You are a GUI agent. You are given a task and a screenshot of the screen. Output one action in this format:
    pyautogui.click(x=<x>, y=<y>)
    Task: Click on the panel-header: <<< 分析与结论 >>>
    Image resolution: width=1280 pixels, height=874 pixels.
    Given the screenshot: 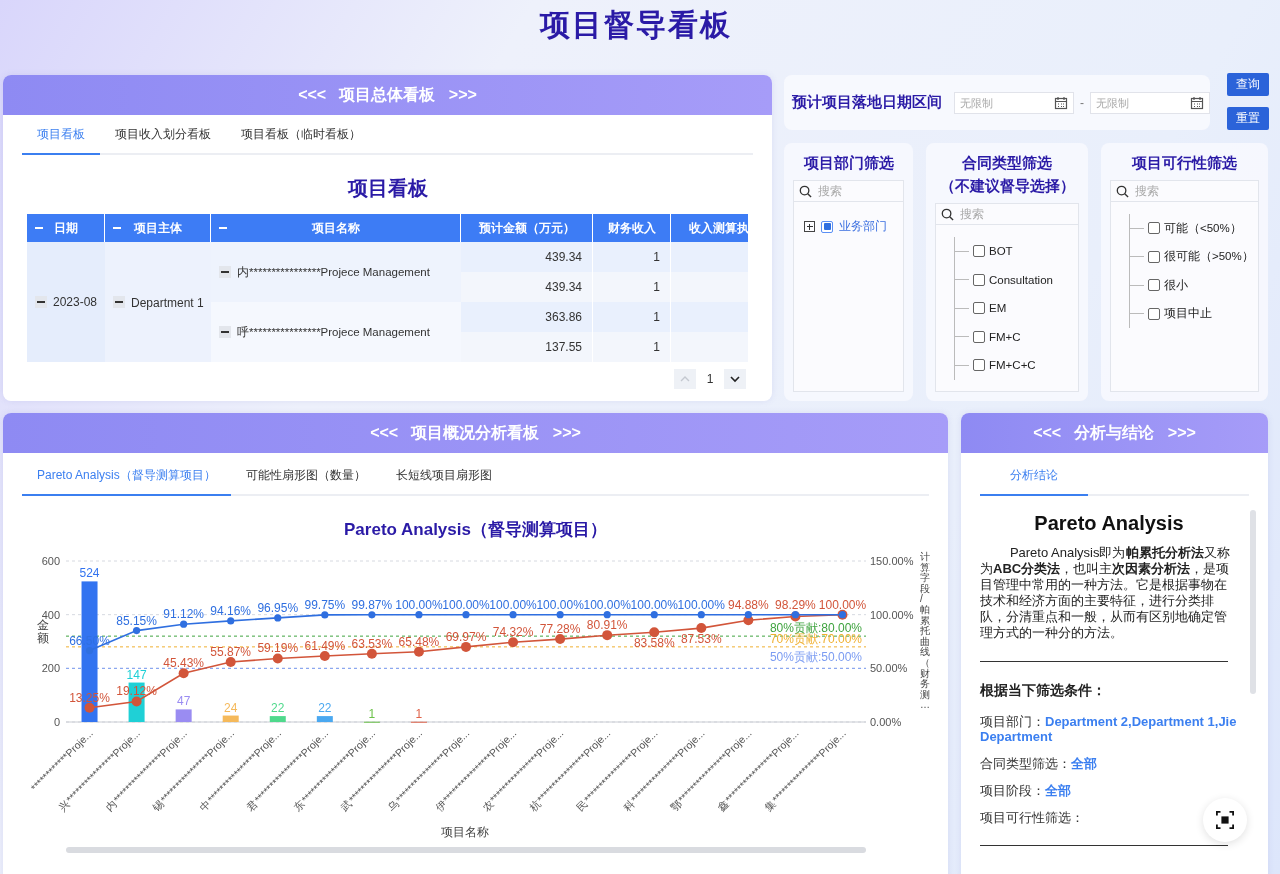 What is the action you would take?
    pyautogui.click(x=1114, y=433)
    